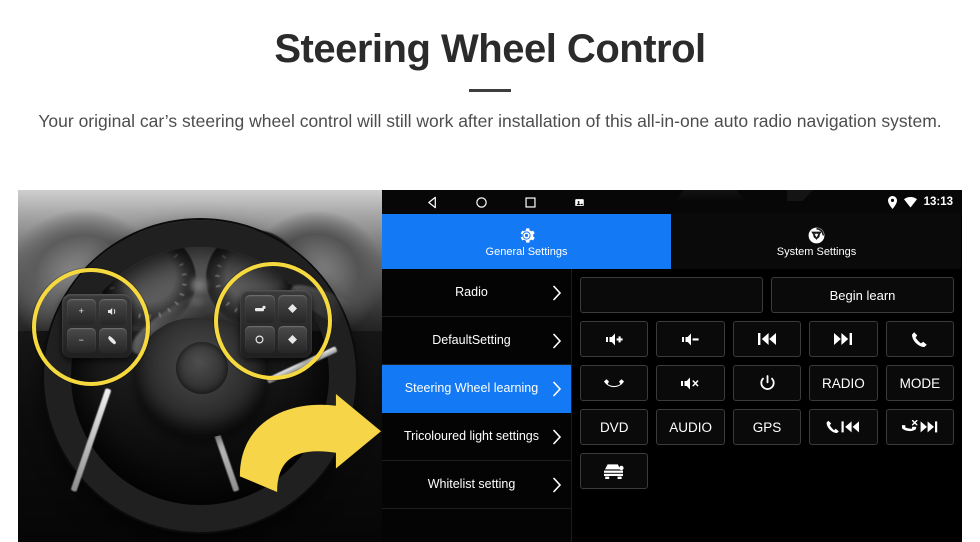  Describe the element at coordinates (471, 388) in the screenshot. I see `menu-item-label: Steering Wheel learning` at that location.